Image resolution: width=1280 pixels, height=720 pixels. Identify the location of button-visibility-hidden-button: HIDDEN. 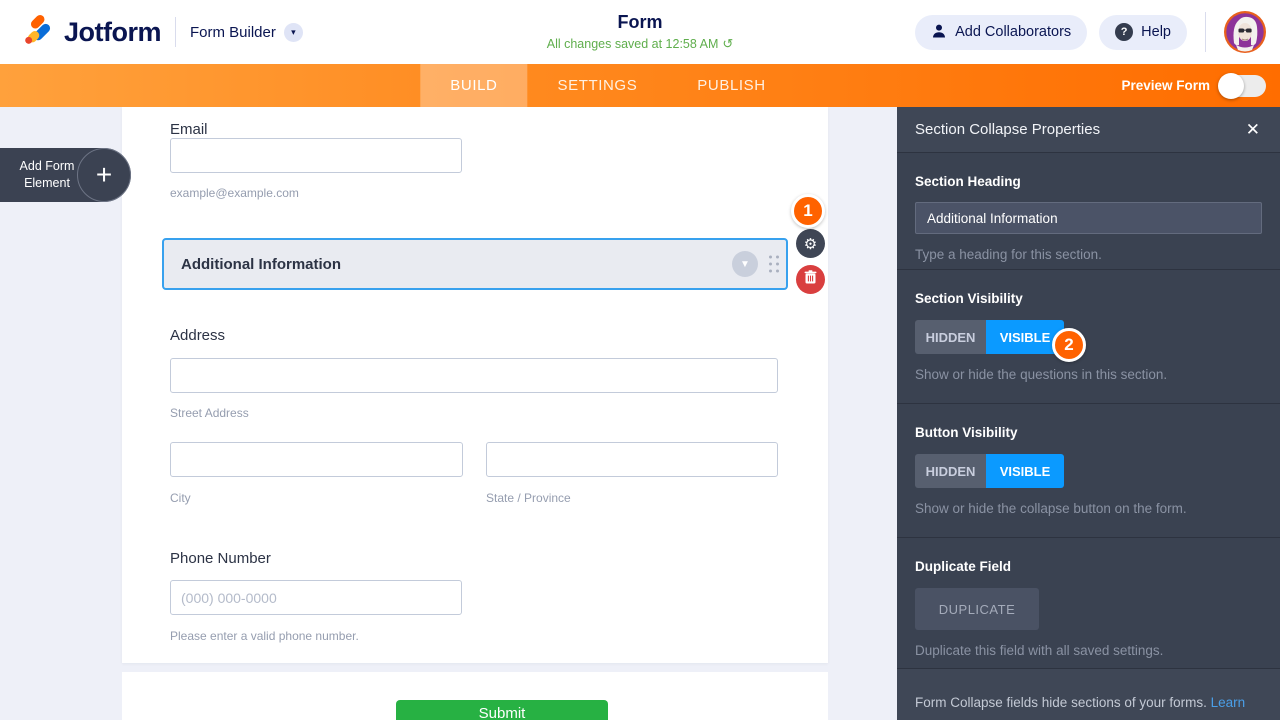
(950, 471).